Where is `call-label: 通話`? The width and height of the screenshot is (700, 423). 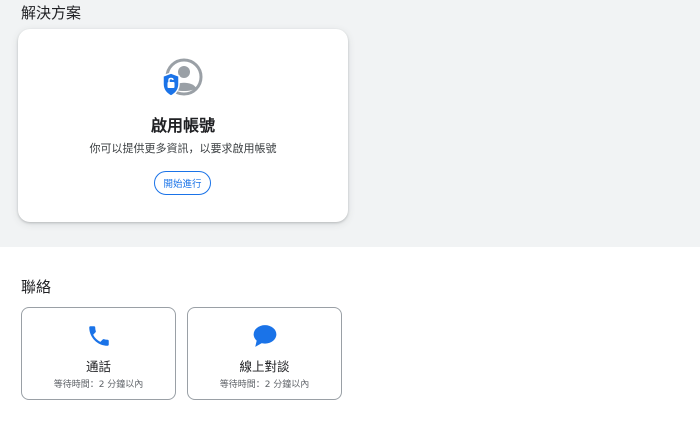 call-label: 通話 is located at coordinates (98, 366).